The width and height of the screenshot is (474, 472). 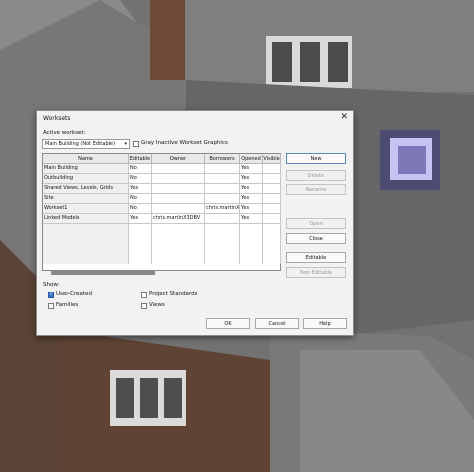 What do you see at coordinates (228, 323) in the screenshot?
I see `ok-button: OK` at bounding box center [228, 323].